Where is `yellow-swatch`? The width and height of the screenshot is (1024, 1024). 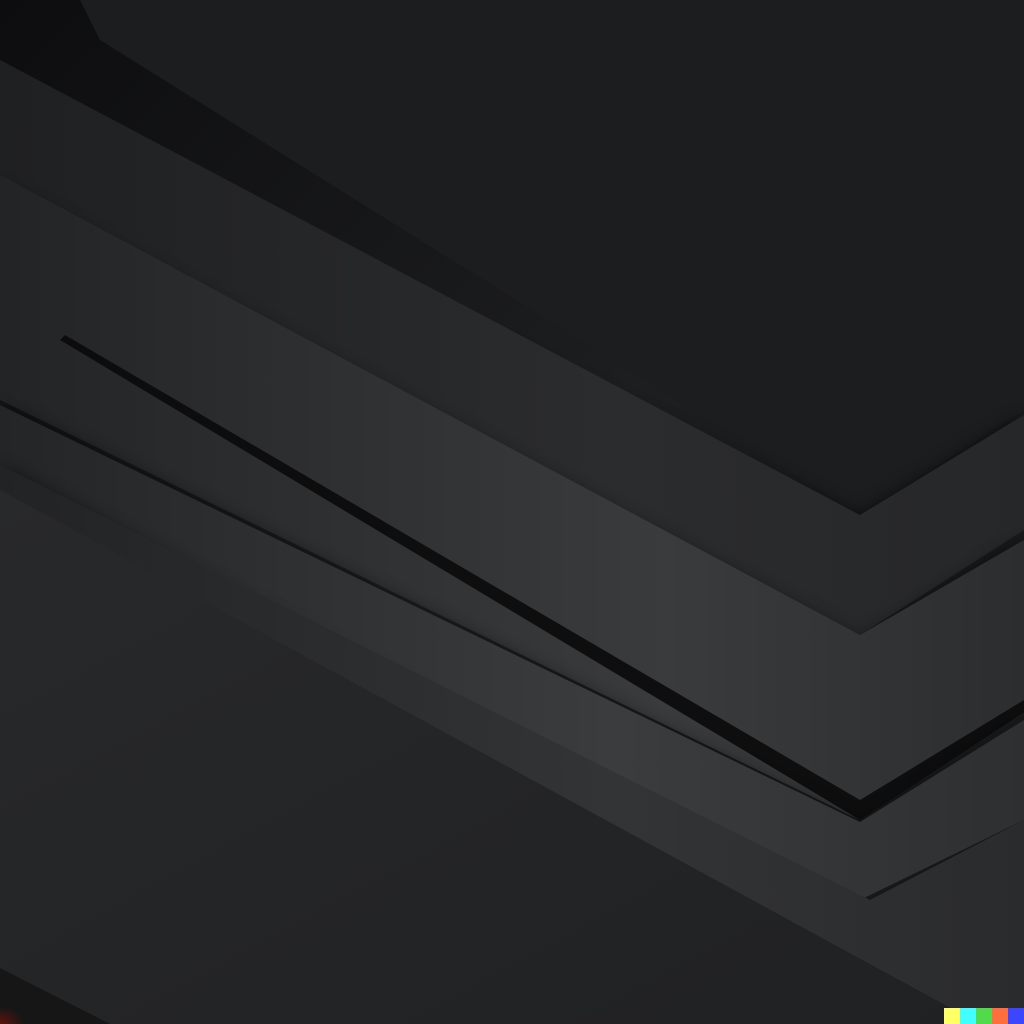
yellow-swatch is located at coordinates (952, 1016).